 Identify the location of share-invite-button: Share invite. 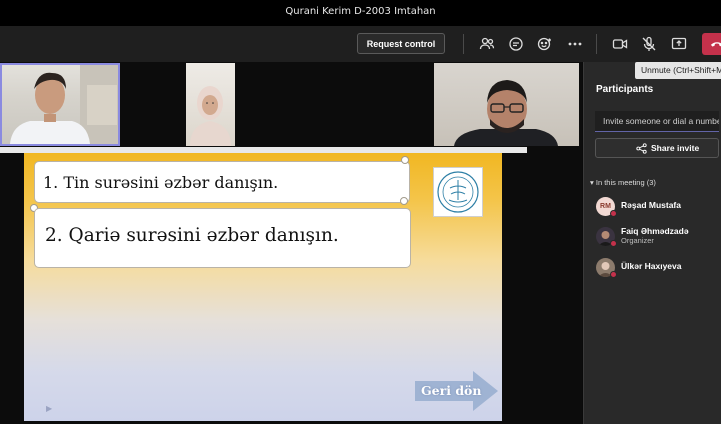
(657, 148).